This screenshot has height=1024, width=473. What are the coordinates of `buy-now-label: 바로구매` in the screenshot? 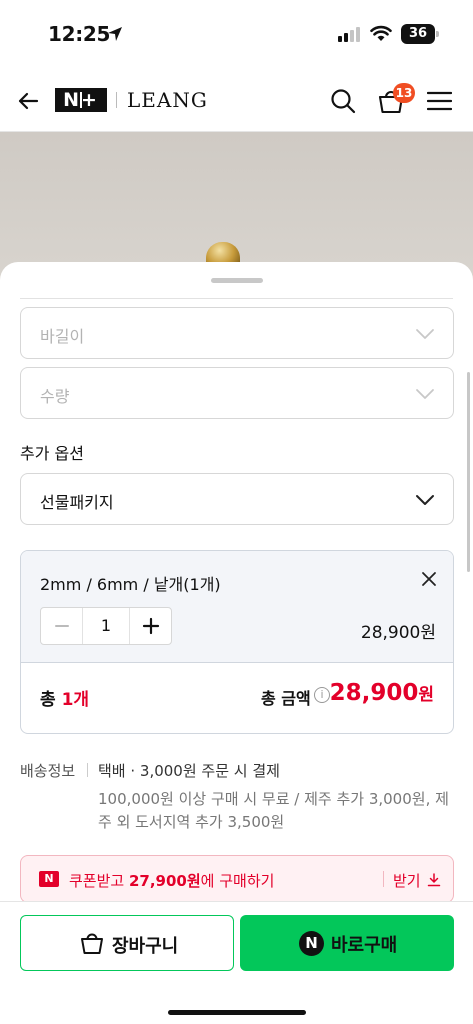 It's located at (364, 945).